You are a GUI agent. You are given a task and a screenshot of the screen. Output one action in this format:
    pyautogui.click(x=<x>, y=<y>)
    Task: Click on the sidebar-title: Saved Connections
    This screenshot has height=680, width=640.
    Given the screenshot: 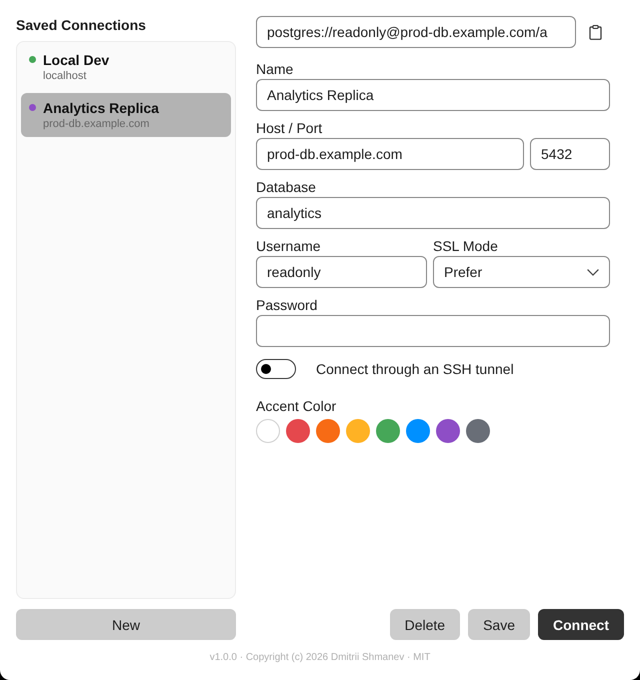 What is the action you would take?
    pyautogui.click(x=81, y=25)
    